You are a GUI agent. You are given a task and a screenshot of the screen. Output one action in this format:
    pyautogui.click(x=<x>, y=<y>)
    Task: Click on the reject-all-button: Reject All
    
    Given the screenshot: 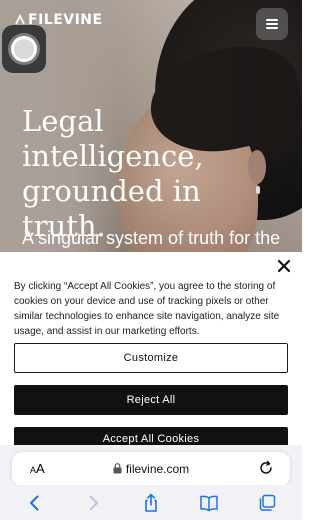 What is the action you would take?
    pyautogui.click(x=151, y=400)
    